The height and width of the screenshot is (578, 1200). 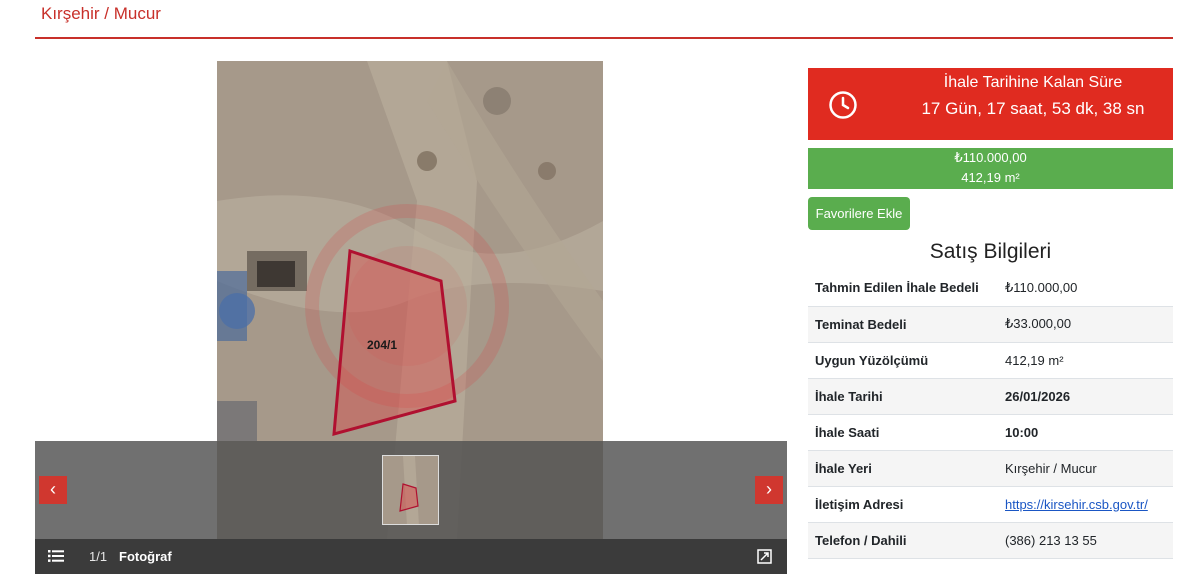 I want to click on chevron-left-icon: ‹, so click(x=53, y=489).